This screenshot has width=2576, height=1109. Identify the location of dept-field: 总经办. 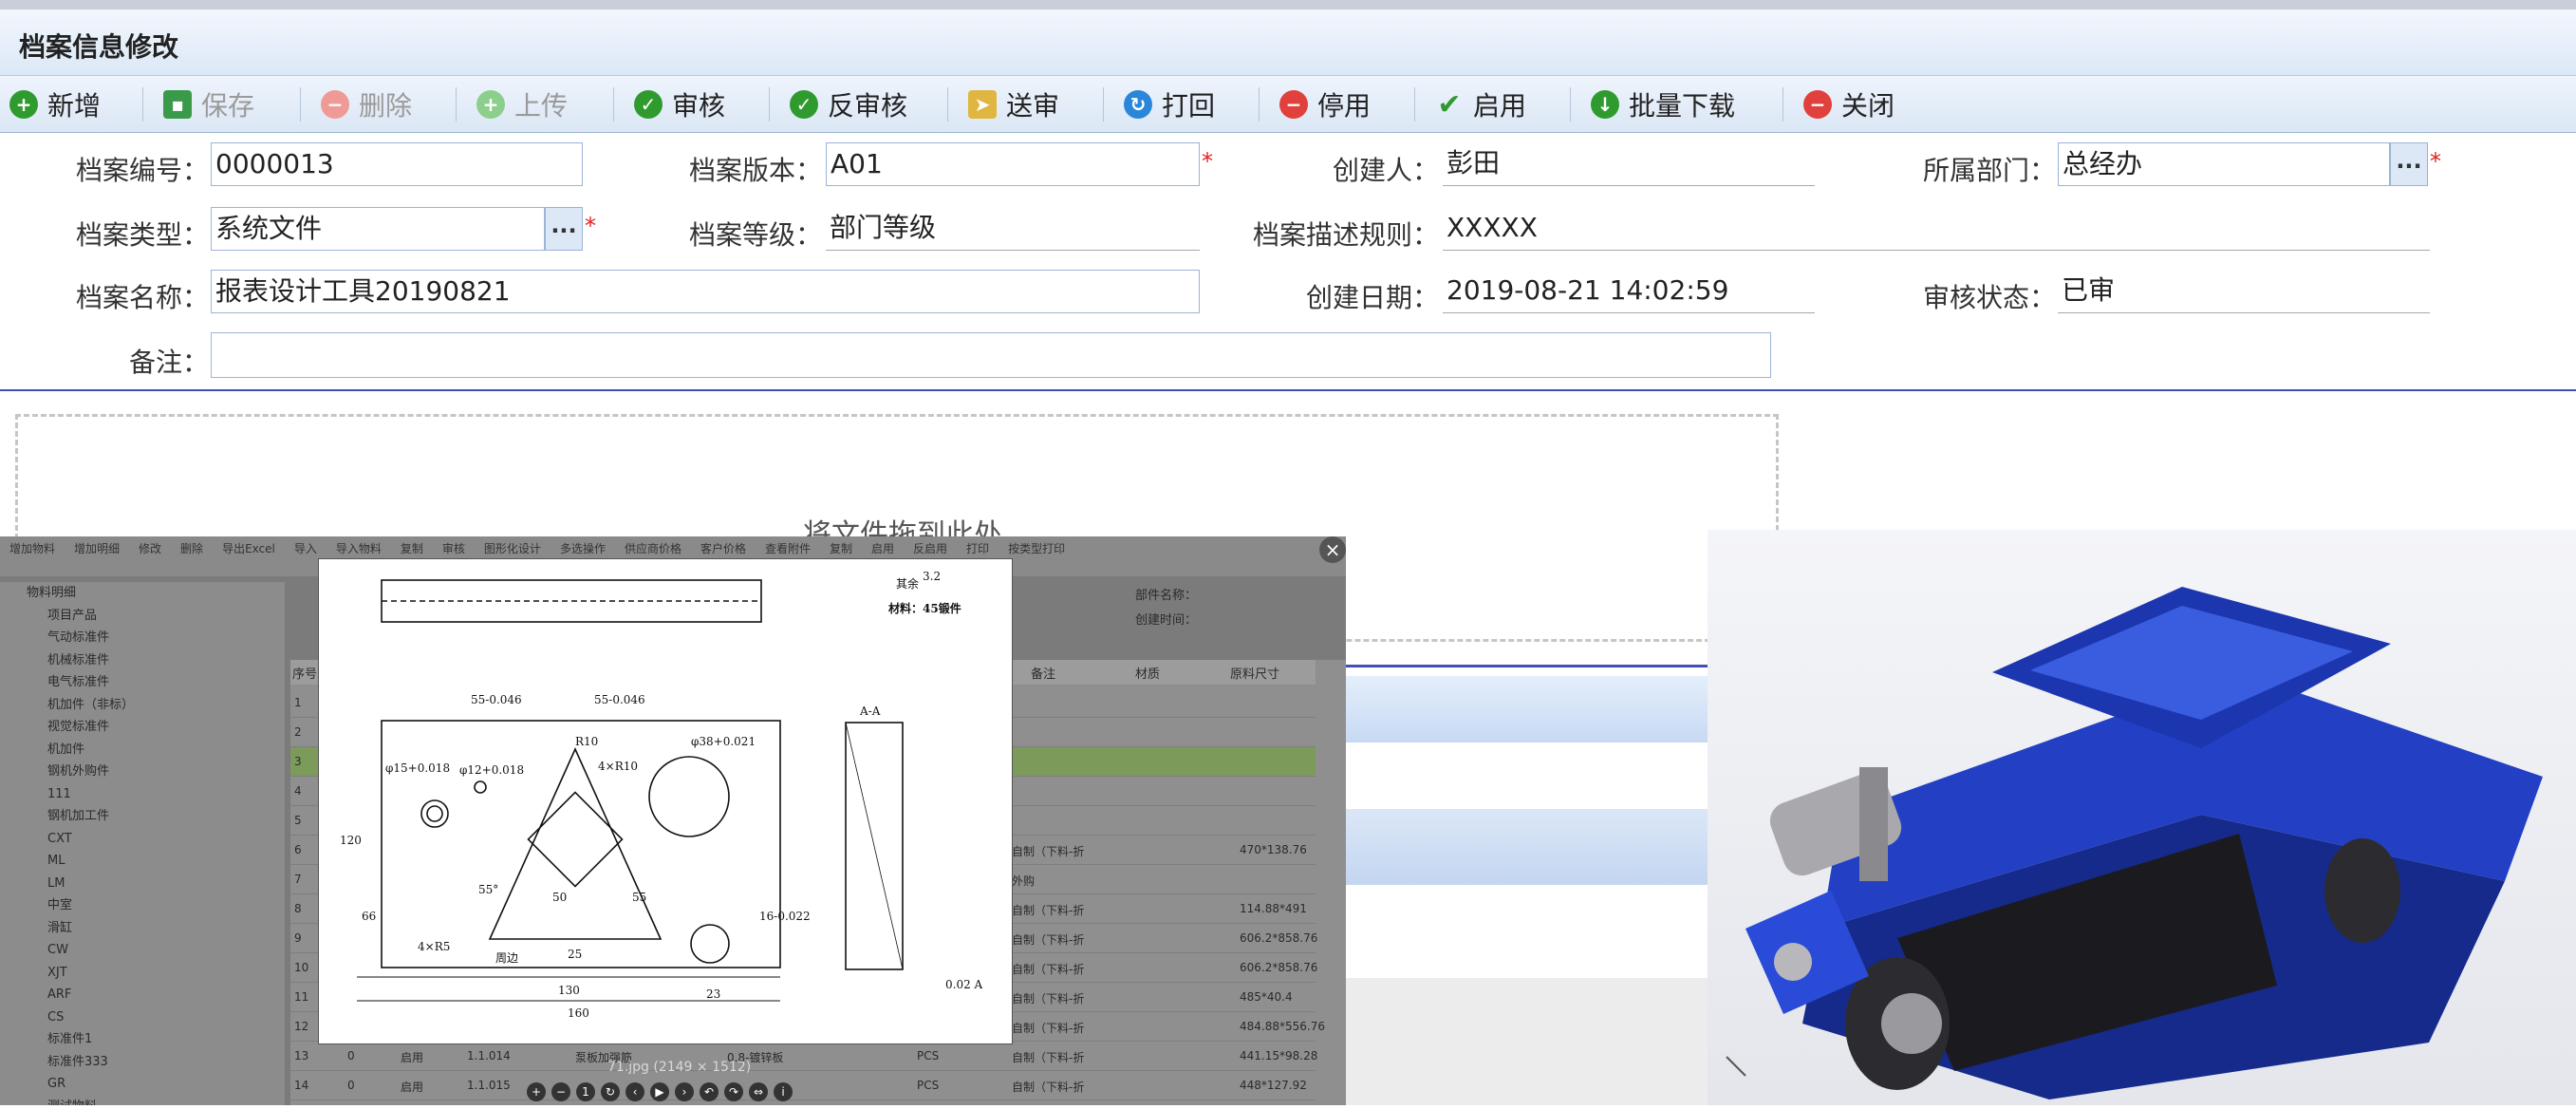
(2224, 164).